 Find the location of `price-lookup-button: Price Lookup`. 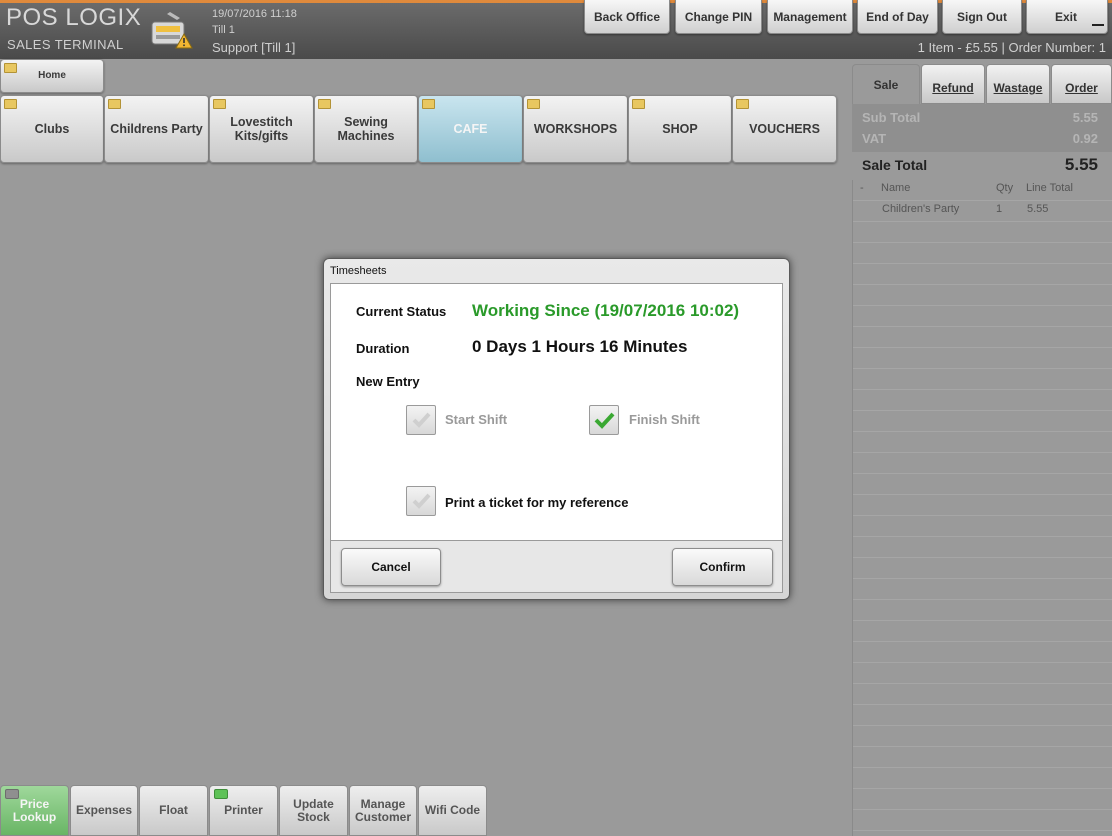

price-lookup-button: Price Lookup is located at coordinates (34, 810).